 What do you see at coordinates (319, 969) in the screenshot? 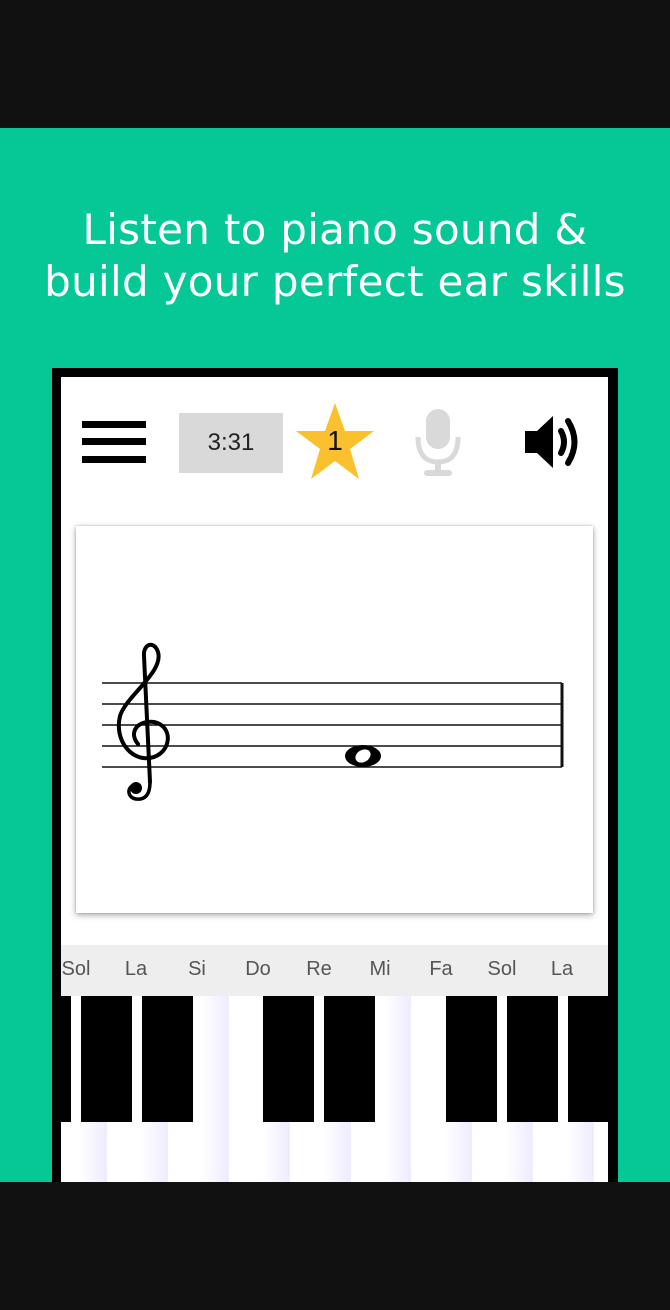
I see `note-label-re: Re` at bounding box center [319, 969].